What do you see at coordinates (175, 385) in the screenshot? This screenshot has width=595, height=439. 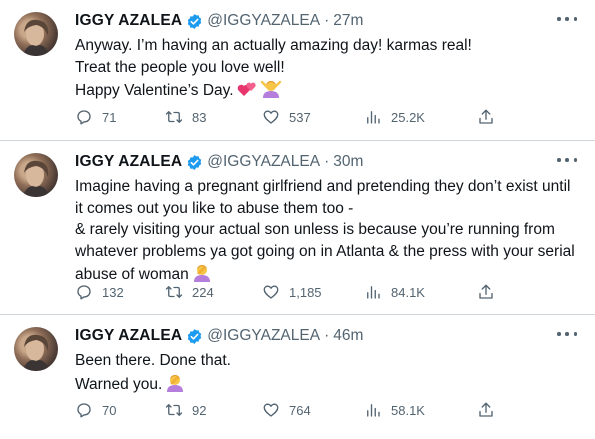 I see `woman-facepalming-icon` at bounding box center [175, 385].